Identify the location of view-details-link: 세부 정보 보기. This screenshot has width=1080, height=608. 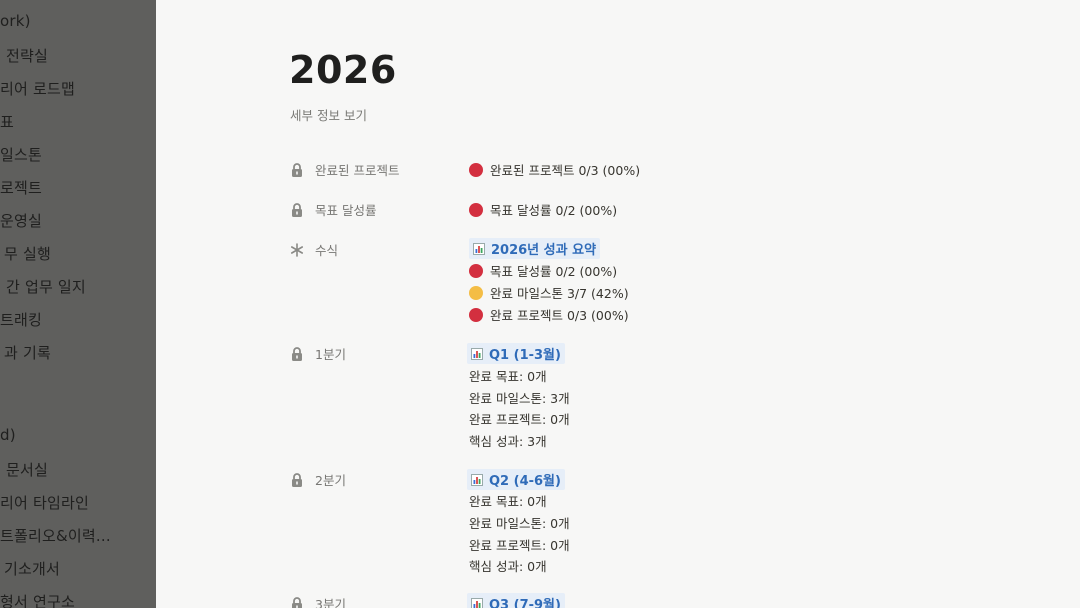
(328, 114).